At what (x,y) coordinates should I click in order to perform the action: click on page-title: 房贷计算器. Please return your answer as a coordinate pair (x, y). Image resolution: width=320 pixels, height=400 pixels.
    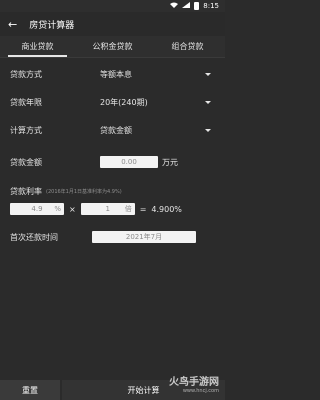
    Looking at the image, I should click on (52, 25).